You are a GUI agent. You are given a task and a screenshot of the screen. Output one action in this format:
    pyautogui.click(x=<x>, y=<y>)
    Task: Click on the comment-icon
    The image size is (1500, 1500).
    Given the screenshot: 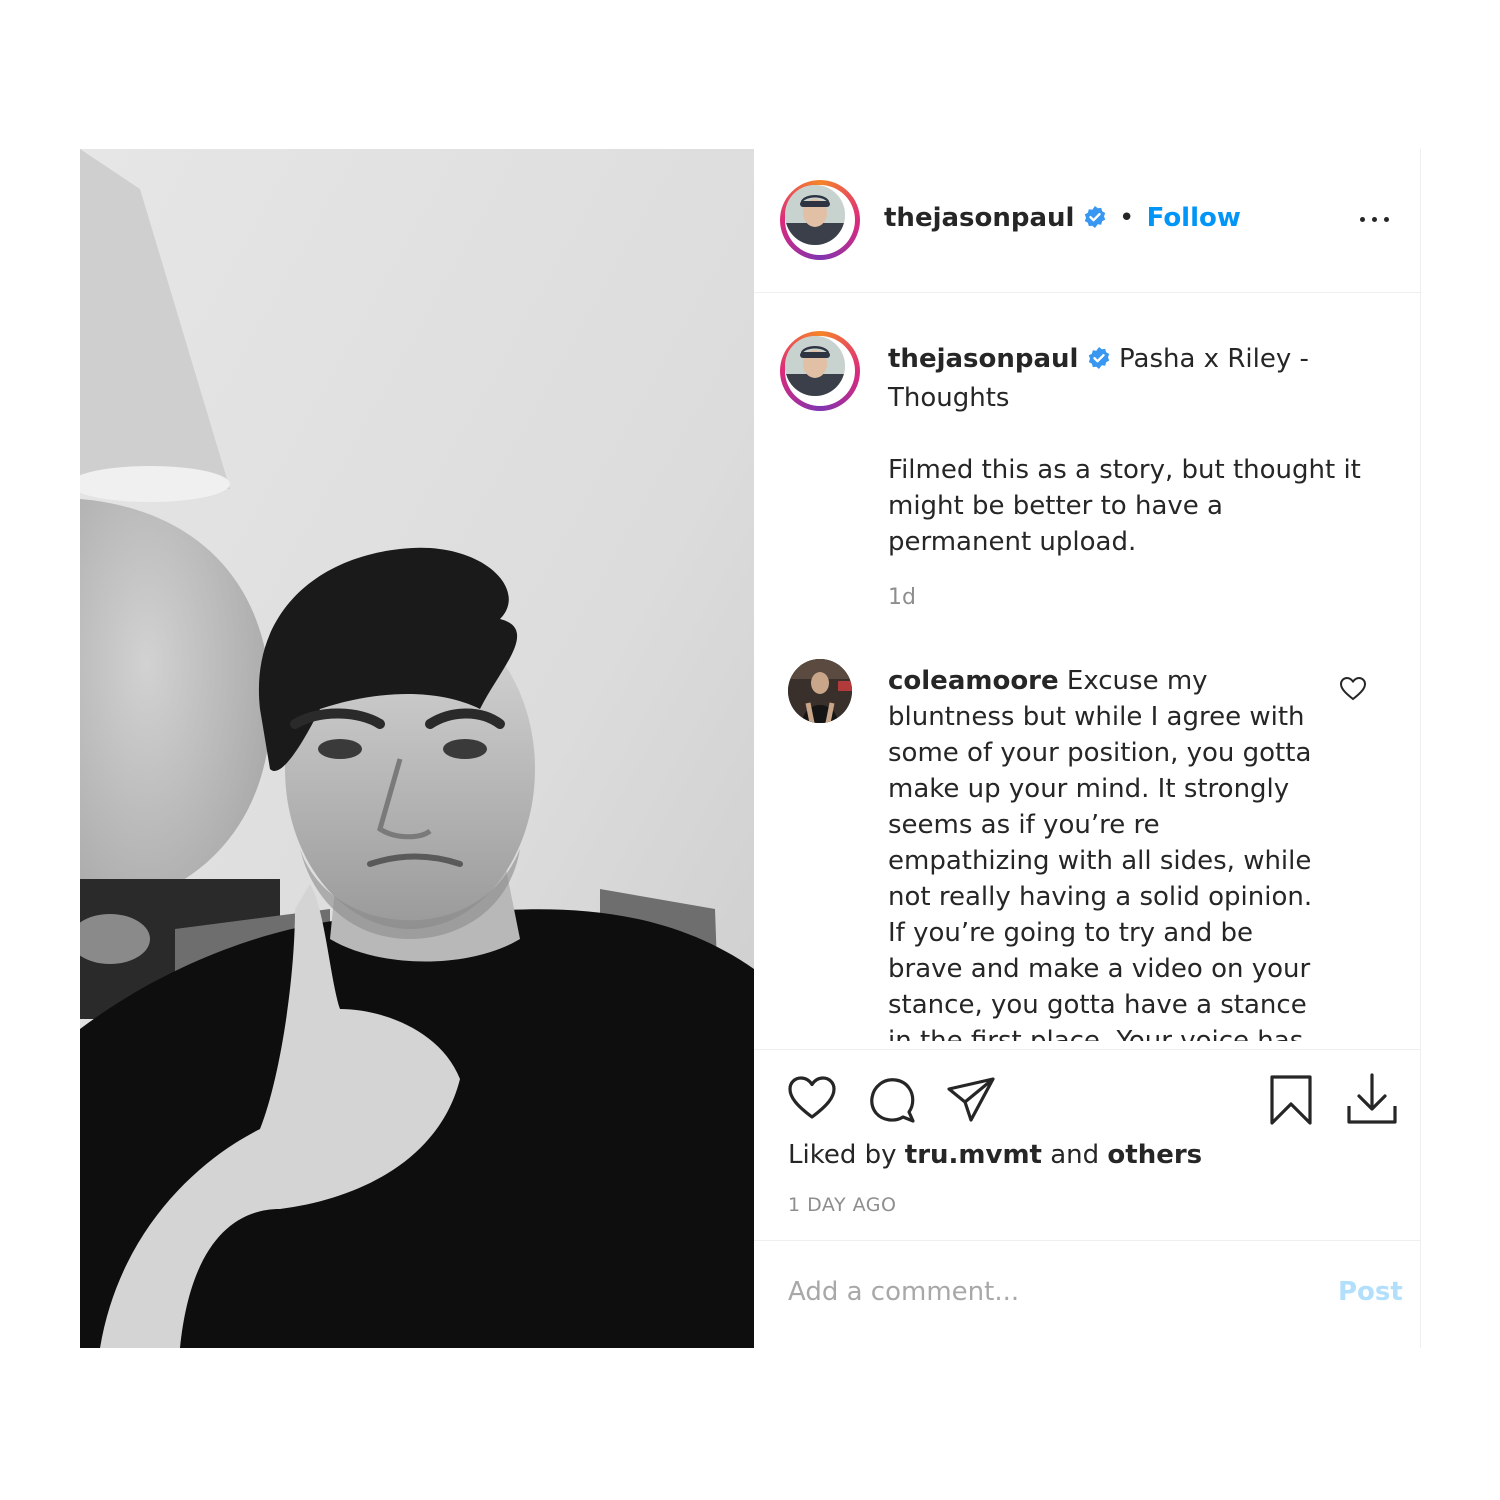 What is the action you would take?
    pyautogui.click(x=892, y=1101)
    